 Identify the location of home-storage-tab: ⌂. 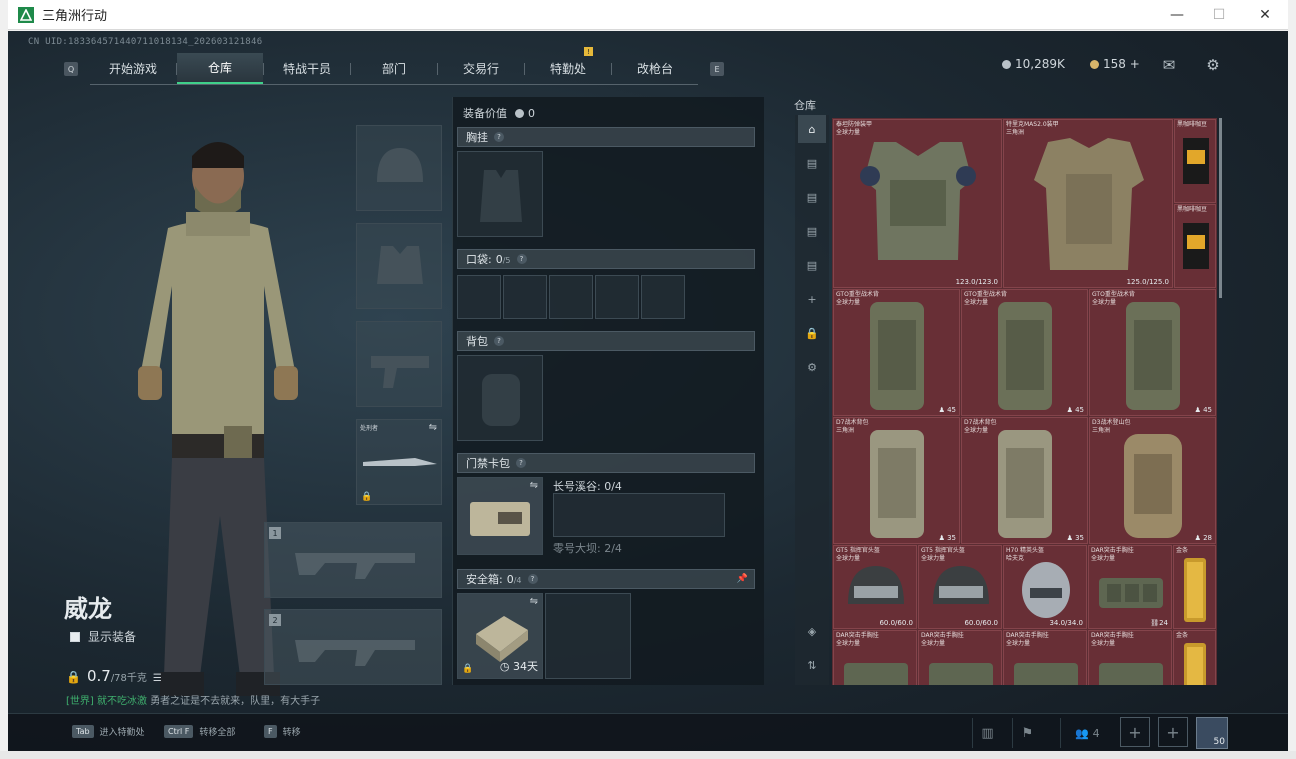
(812, 129).